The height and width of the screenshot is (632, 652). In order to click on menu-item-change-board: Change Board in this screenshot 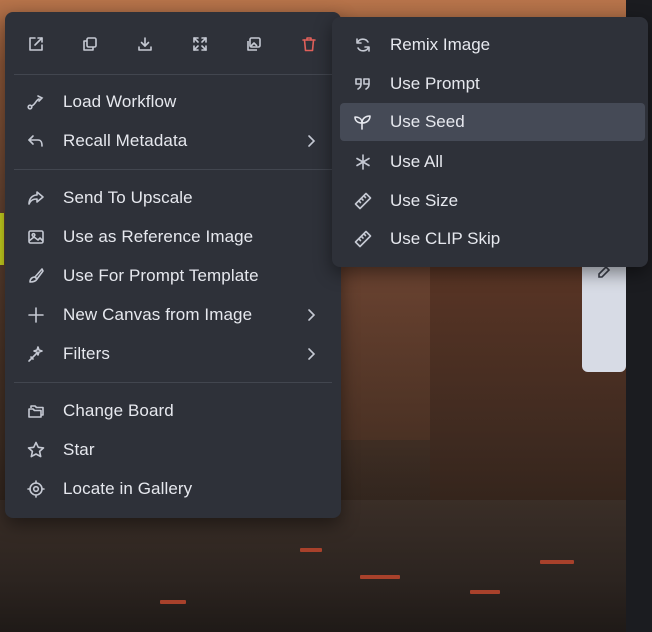, I will do `click(173, 411)`.